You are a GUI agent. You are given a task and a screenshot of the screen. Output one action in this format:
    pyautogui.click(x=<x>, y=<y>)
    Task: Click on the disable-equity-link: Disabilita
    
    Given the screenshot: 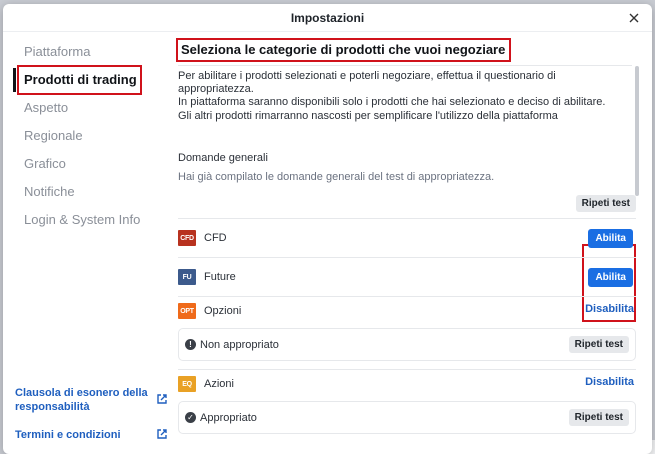 What is the action you would take?
    pyautogui.click(x=609, y=382)
    